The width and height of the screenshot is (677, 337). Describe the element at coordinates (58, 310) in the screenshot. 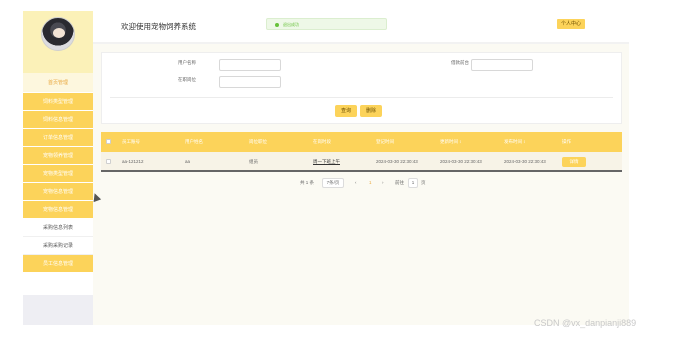

I see `sidebar-footer` at that location.